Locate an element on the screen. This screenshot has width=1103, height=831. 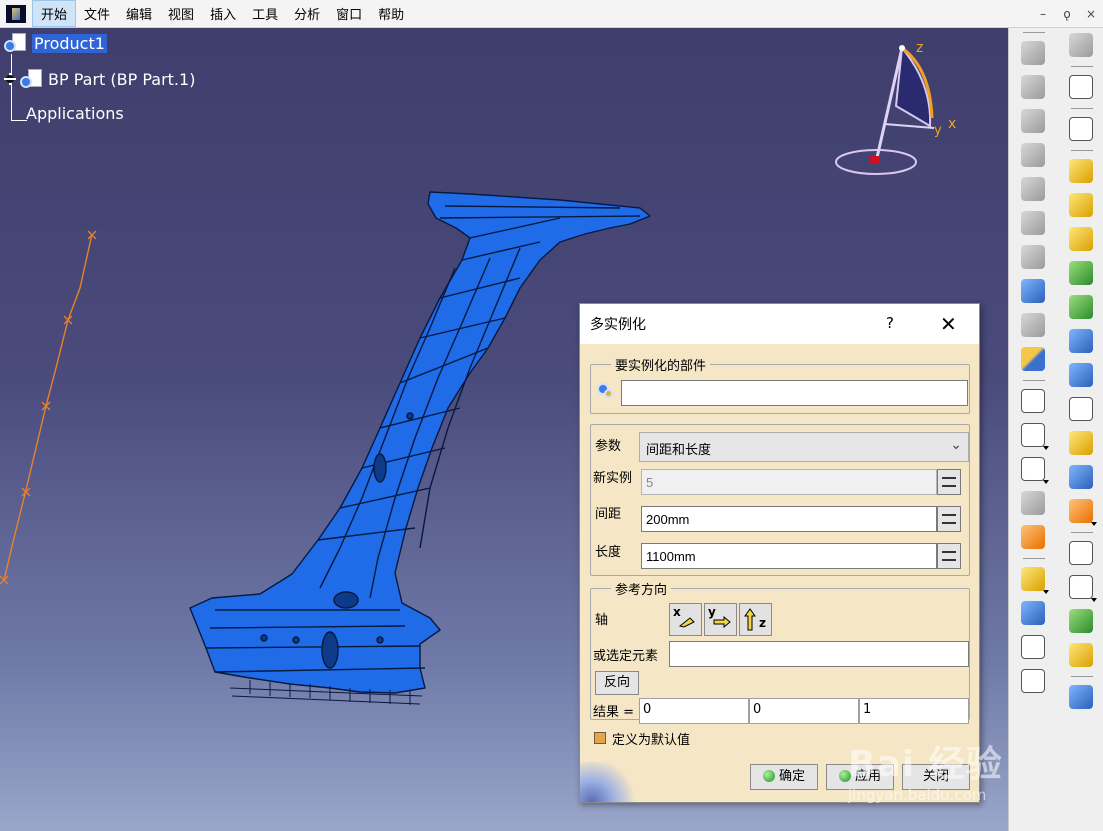
orientation-compass: z x y is located at coordinates (895, 107).